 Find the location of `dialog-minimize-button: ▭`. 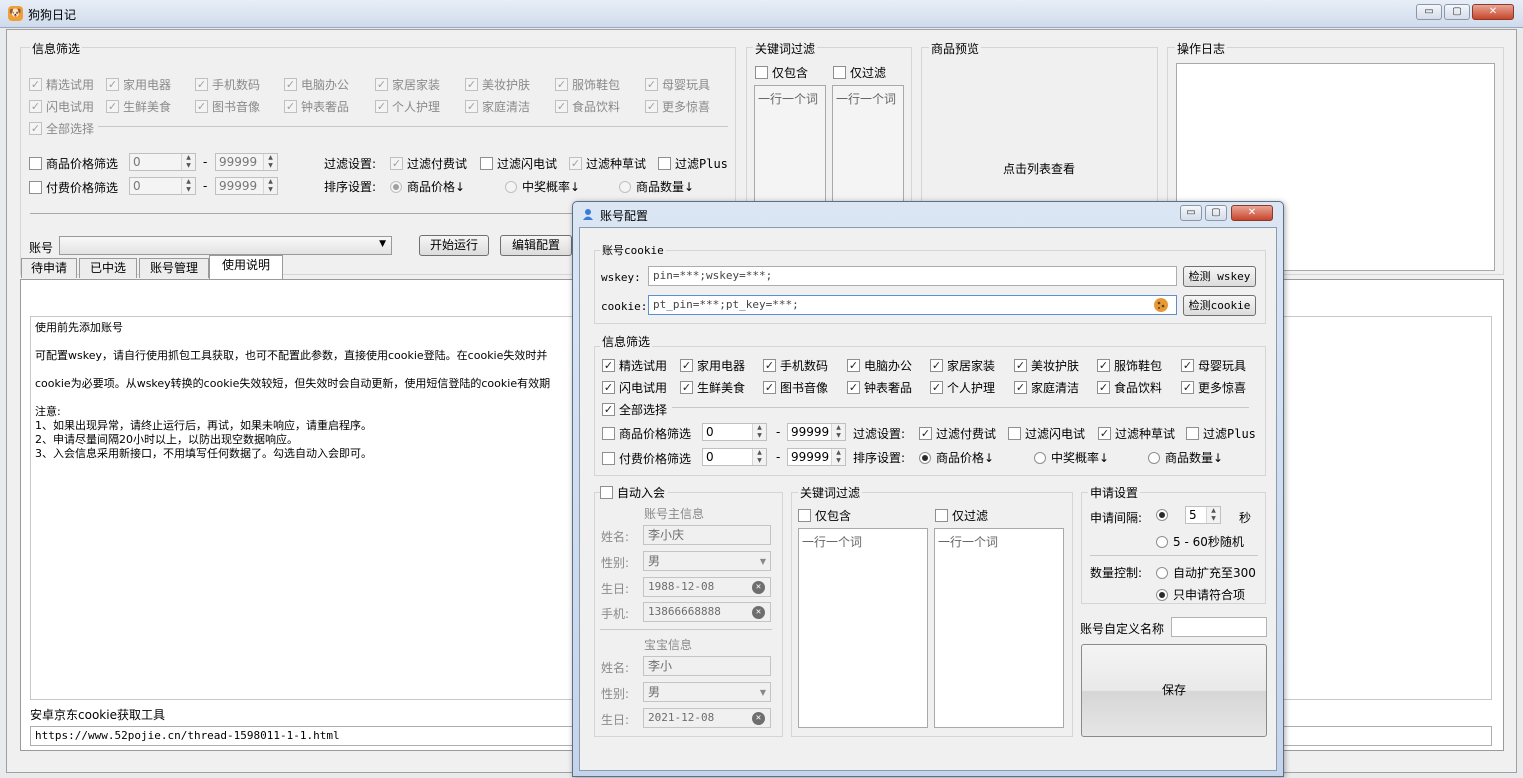

dialog-minimize-button: ▭ is located at coordinates (1191, 213).